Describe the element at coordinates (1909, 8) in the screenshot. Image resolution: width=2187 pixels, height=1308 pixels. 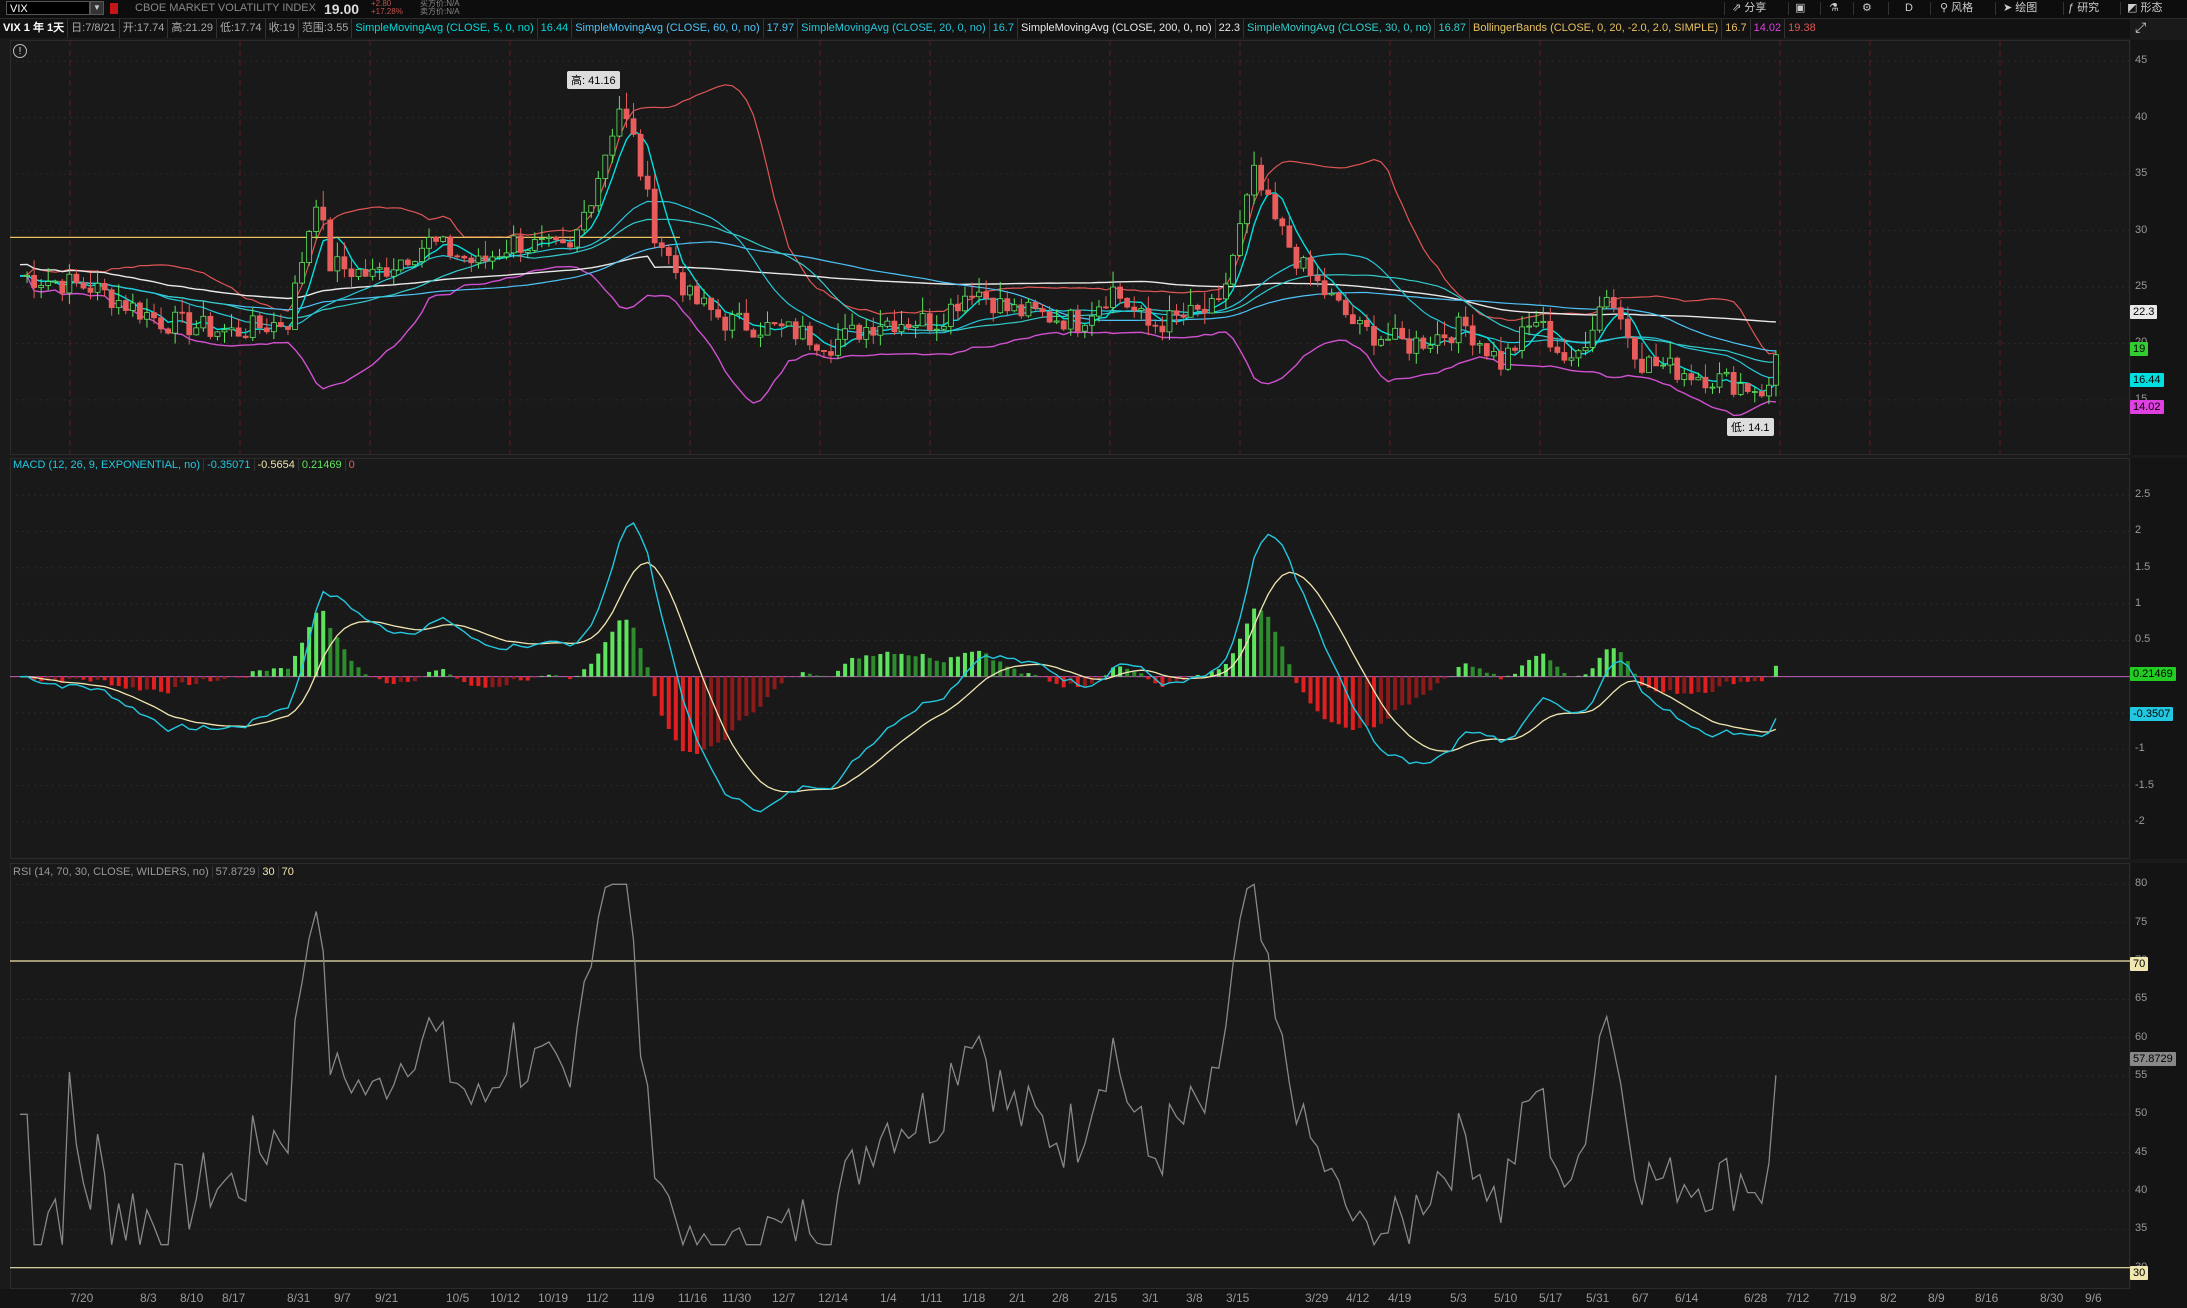
I see `aggregation-button: D` at that location.